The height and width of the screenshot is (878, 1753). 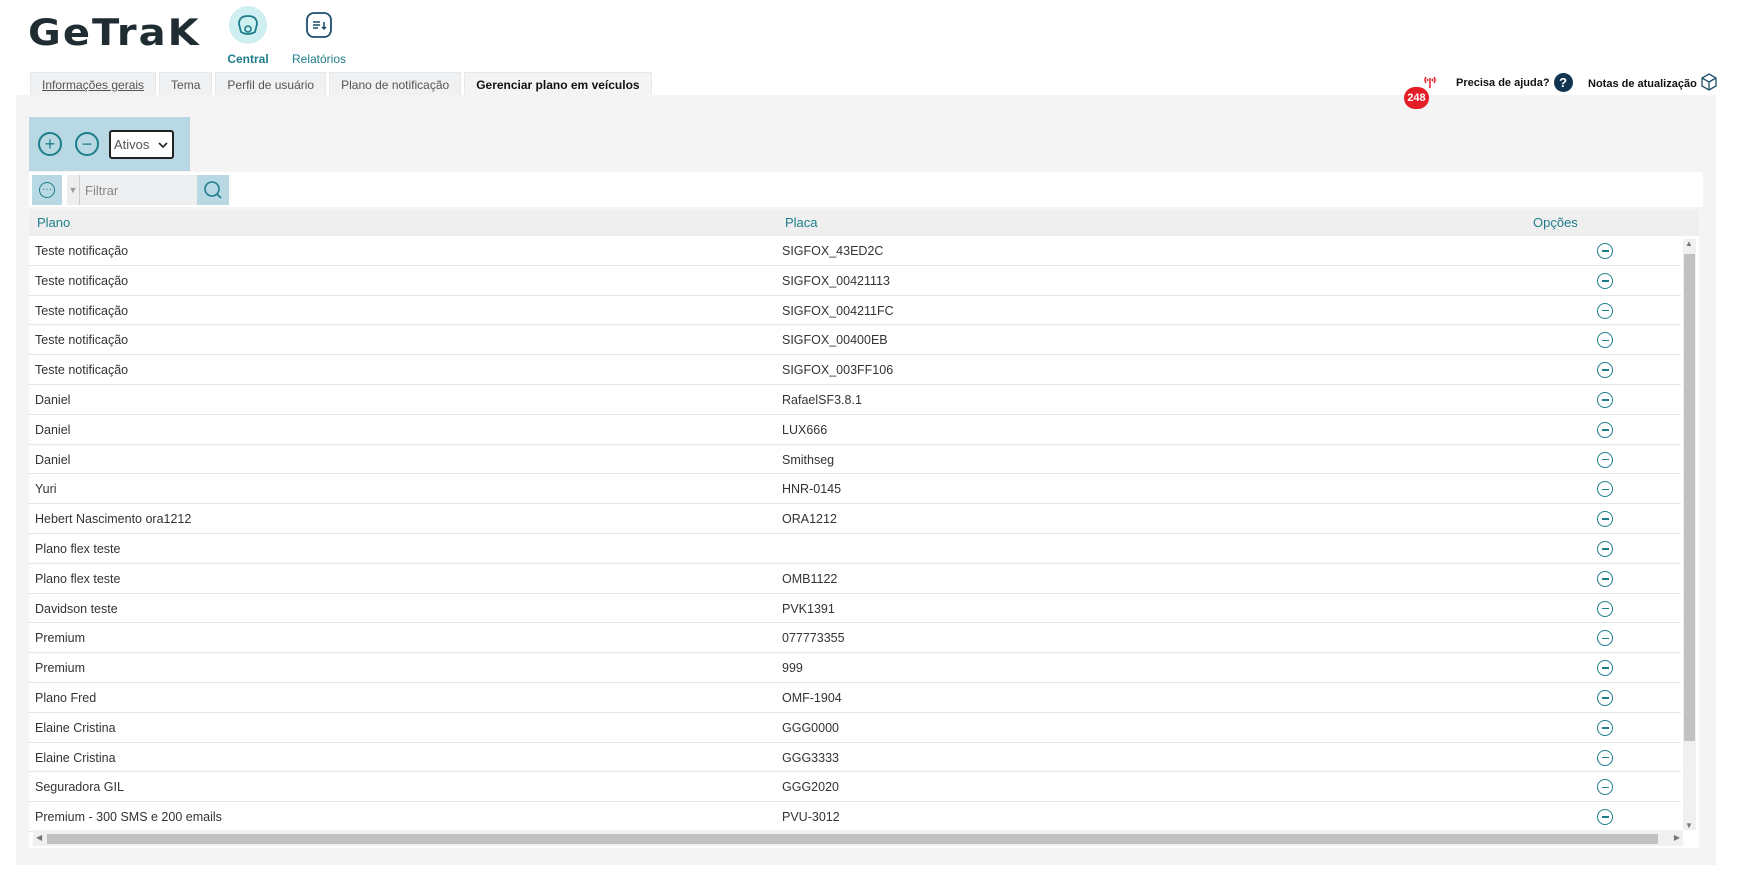 What do you see at coordinates (1677, 837) in the screenshot?
I see `scroll-right-icon: ▶` at bounding box center [1677, 837].